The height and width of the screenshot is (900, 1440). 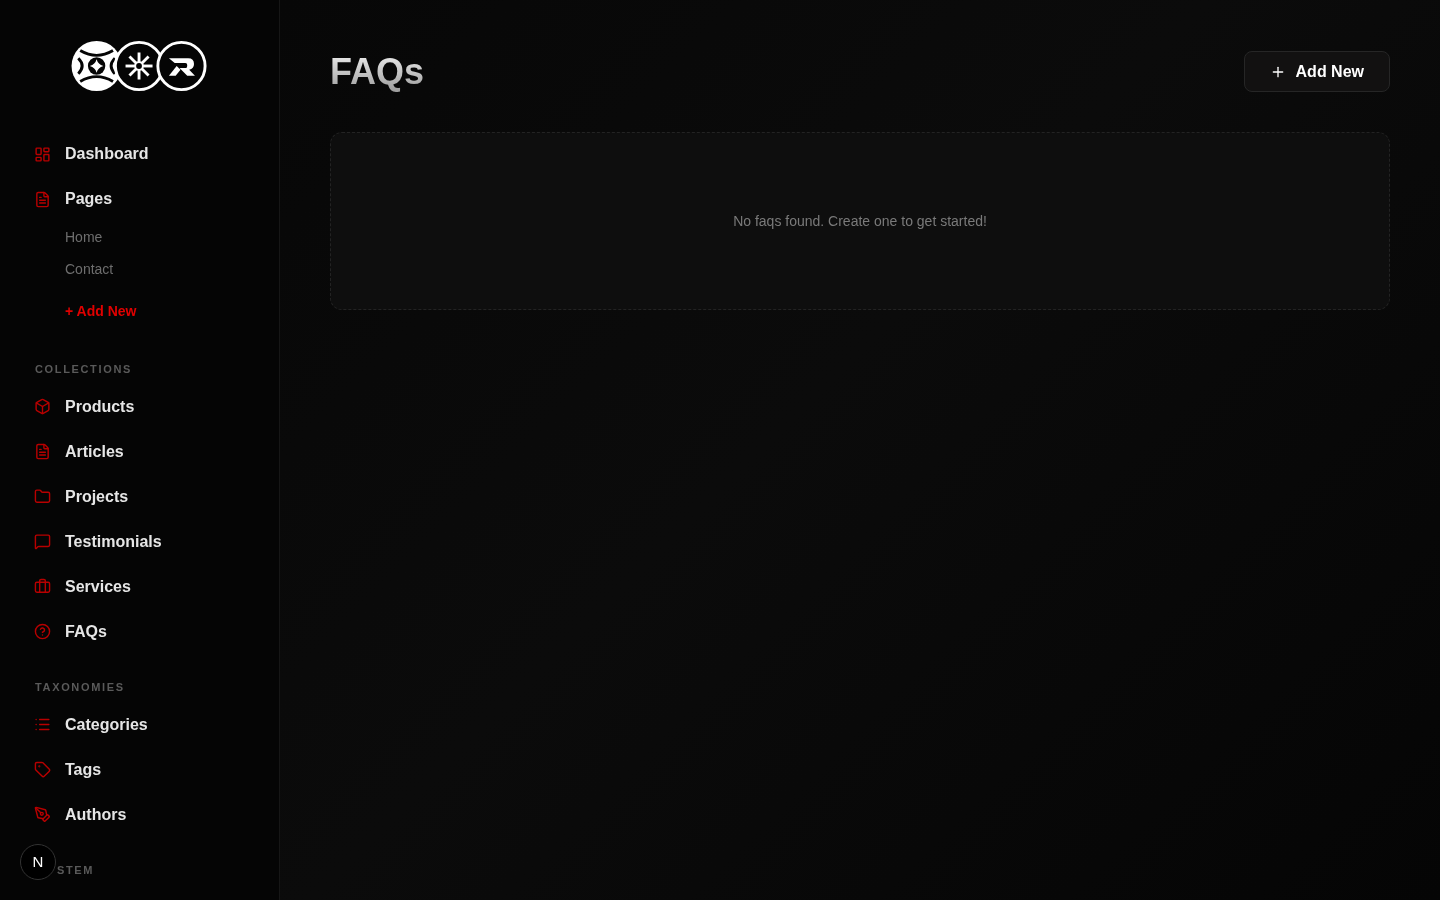 What do you see at coordinates (76, 870) in the screenshot?
I see `section-heading: STEM` at bounding box center [76, 870].